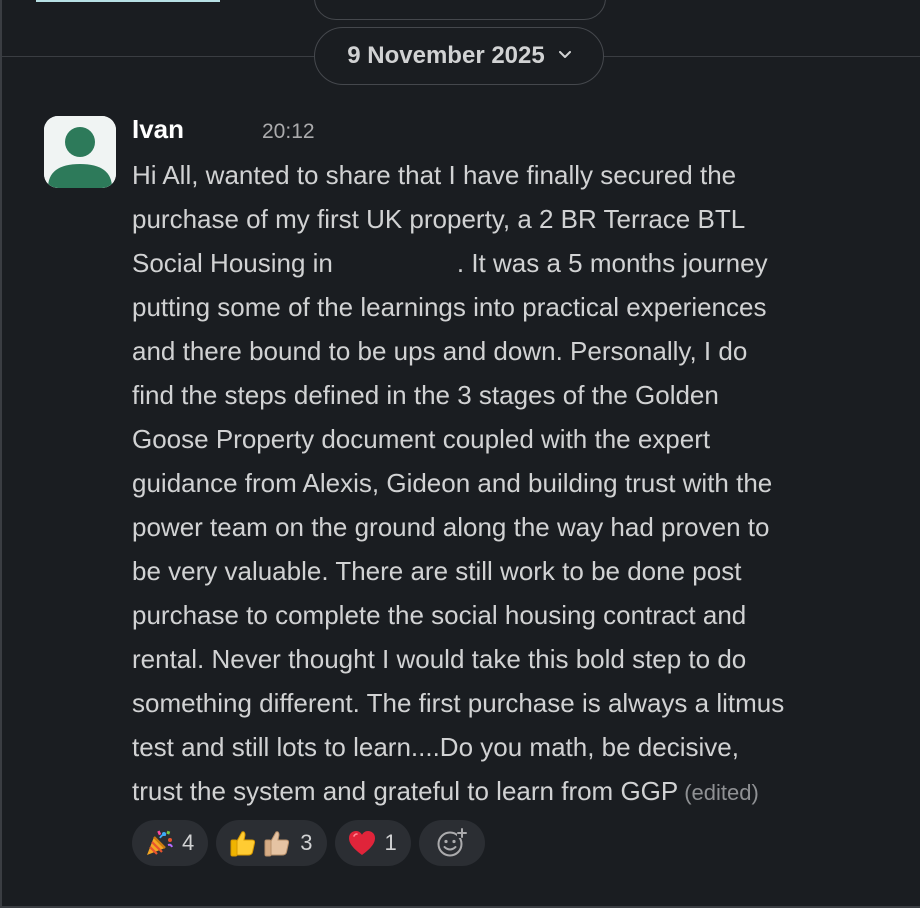  What do you see at coordinates (446, 55) in the screenshot?
I see `date-label: 9 November 2025` at bounding box center [446, 55].